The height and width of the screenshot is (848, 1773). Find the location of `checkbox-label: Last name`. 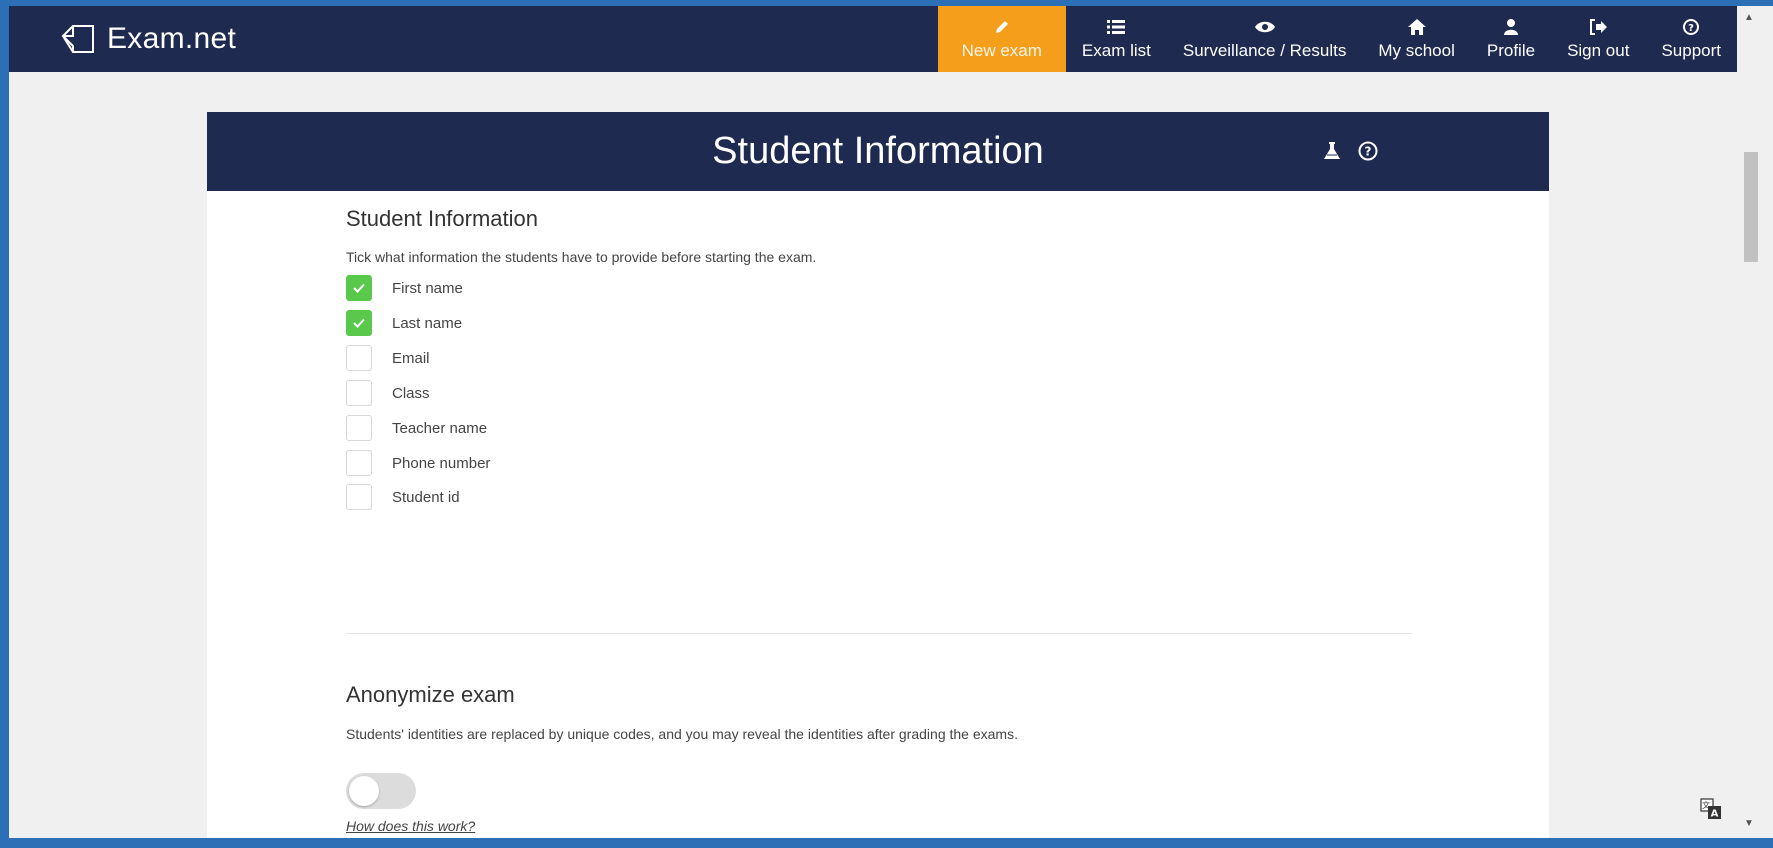

checkbox-label: Last name is located at coordinates (427, 323).